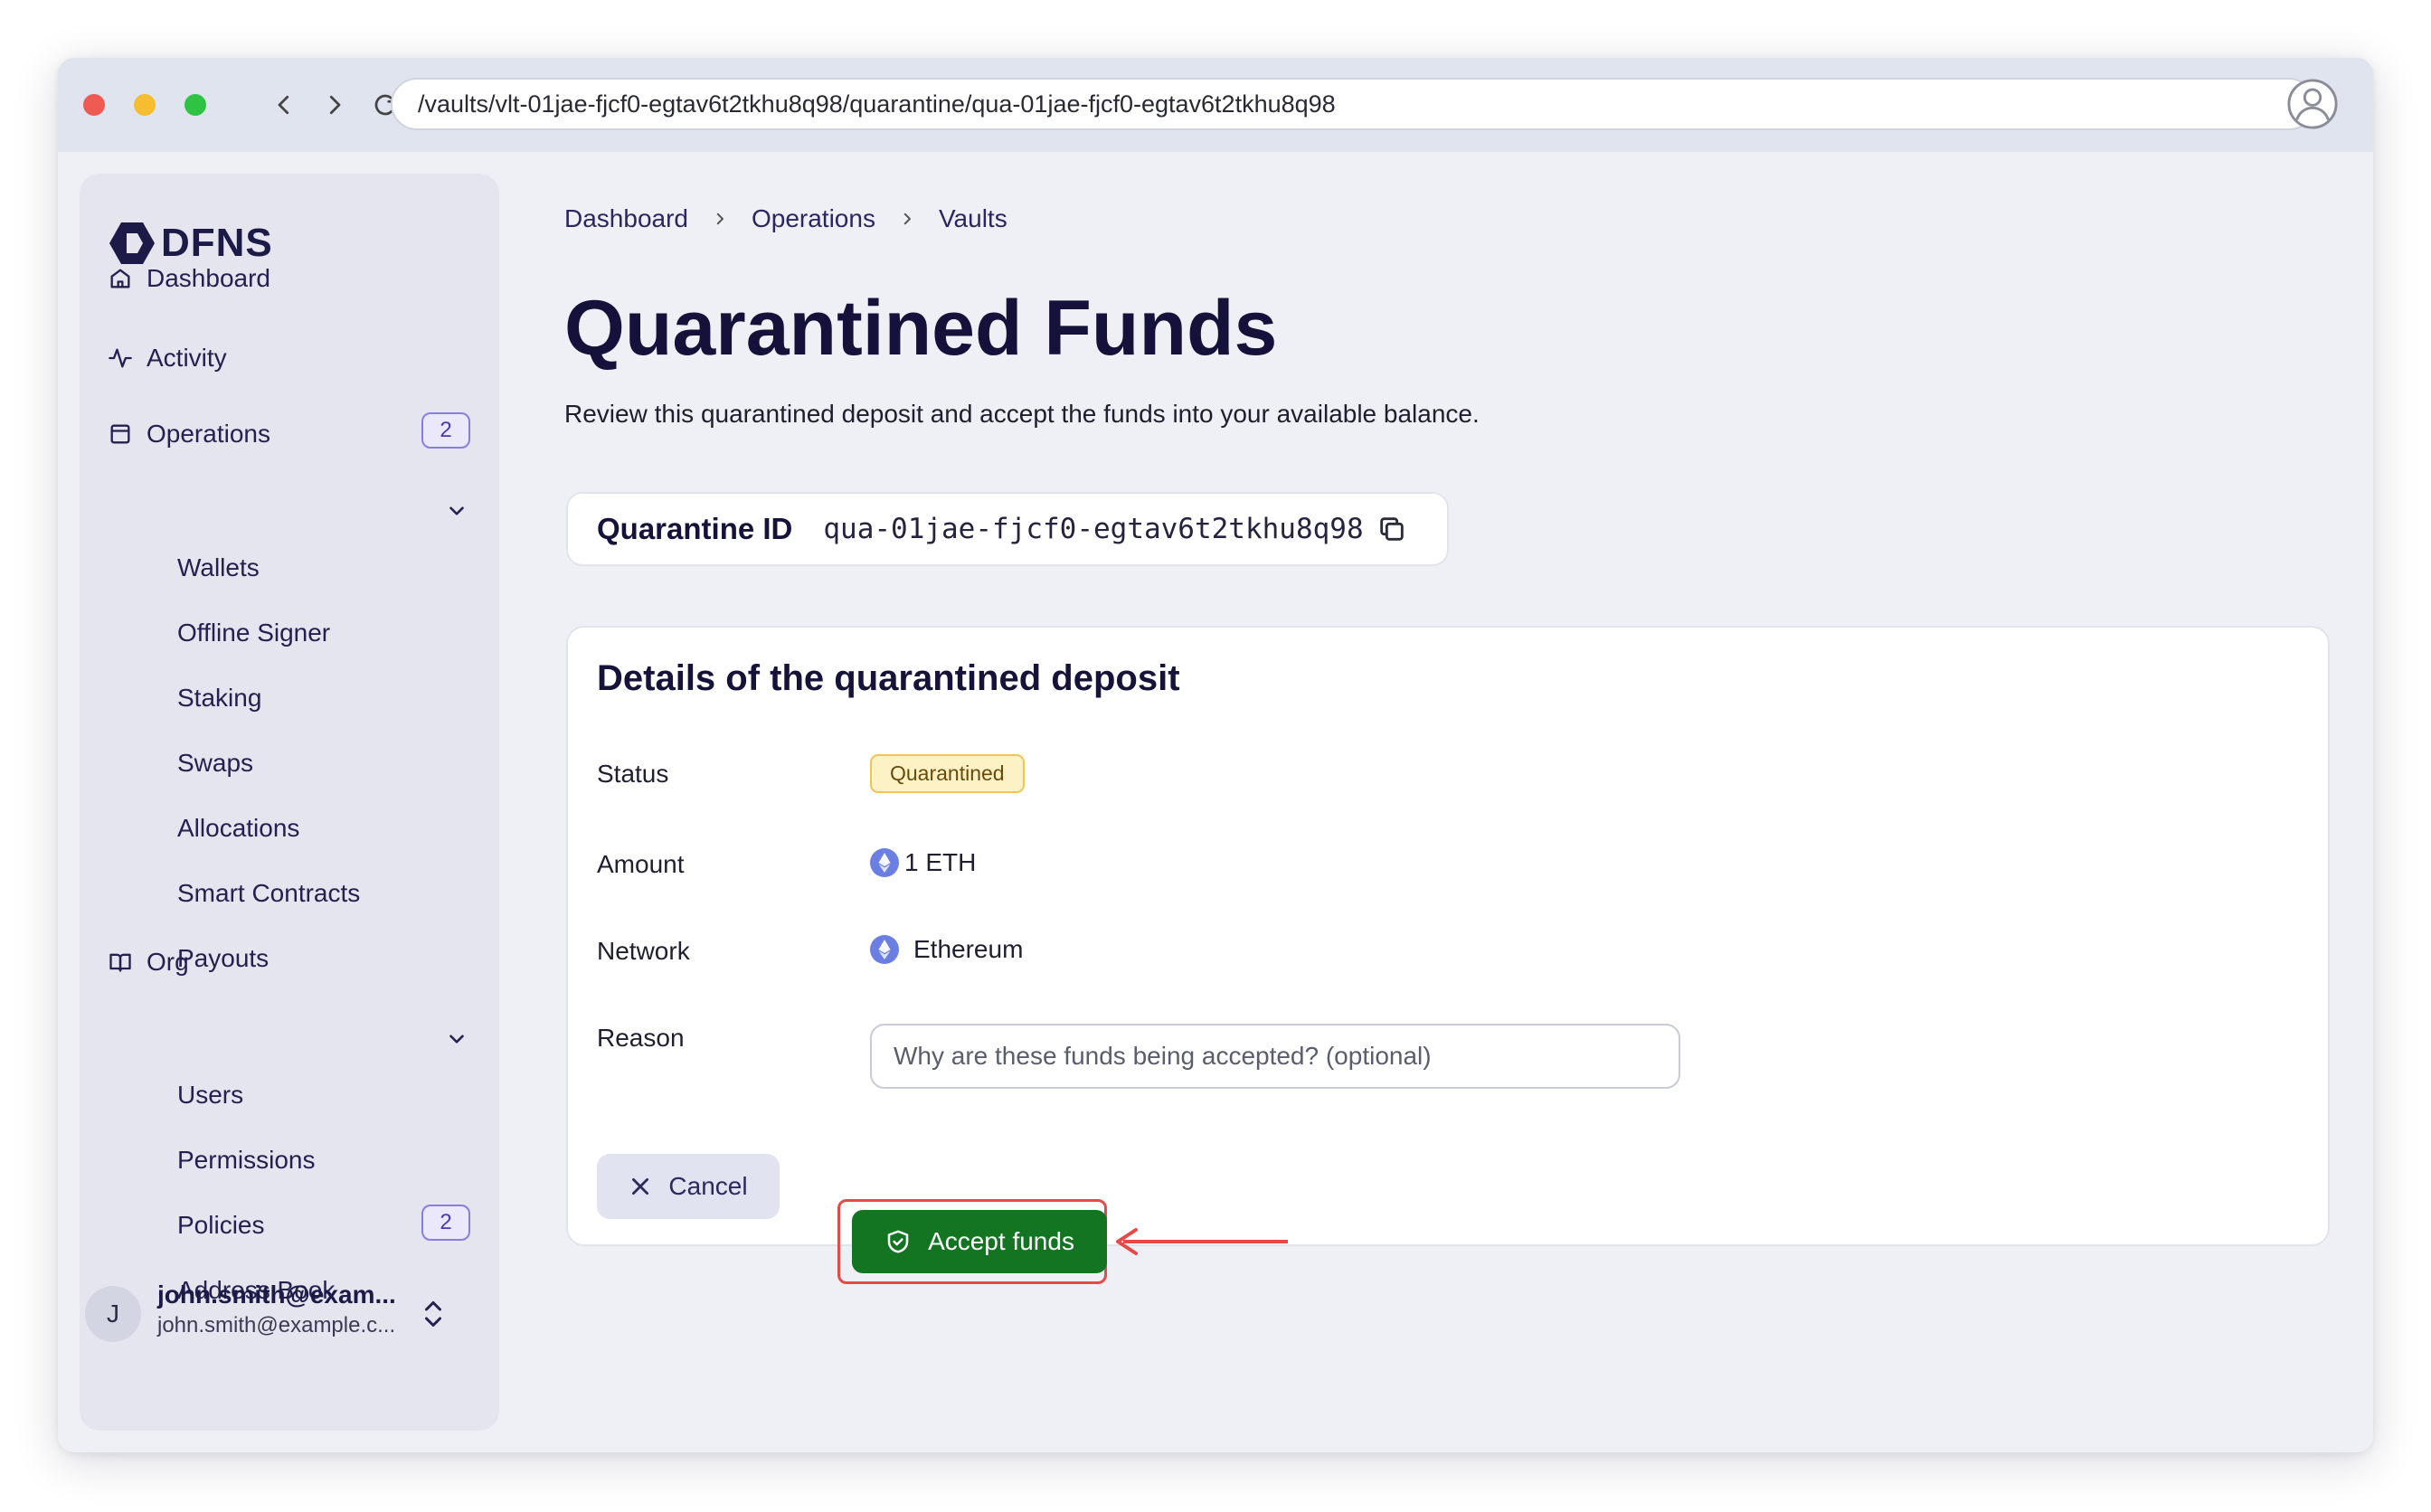 This screenshot has width=2431, height=1512. Describe the element at coordinates (215, 763) in the screenshot. I see `sidebar-item-swaps: Swaps` at that location.